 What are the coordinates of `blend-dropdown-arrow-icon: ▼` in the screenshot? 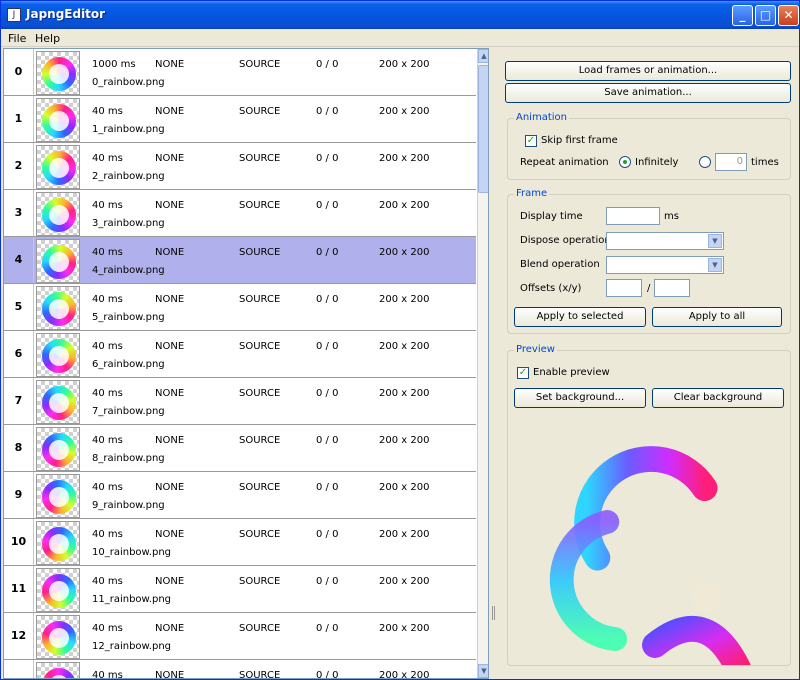 It's located at (715, 265).